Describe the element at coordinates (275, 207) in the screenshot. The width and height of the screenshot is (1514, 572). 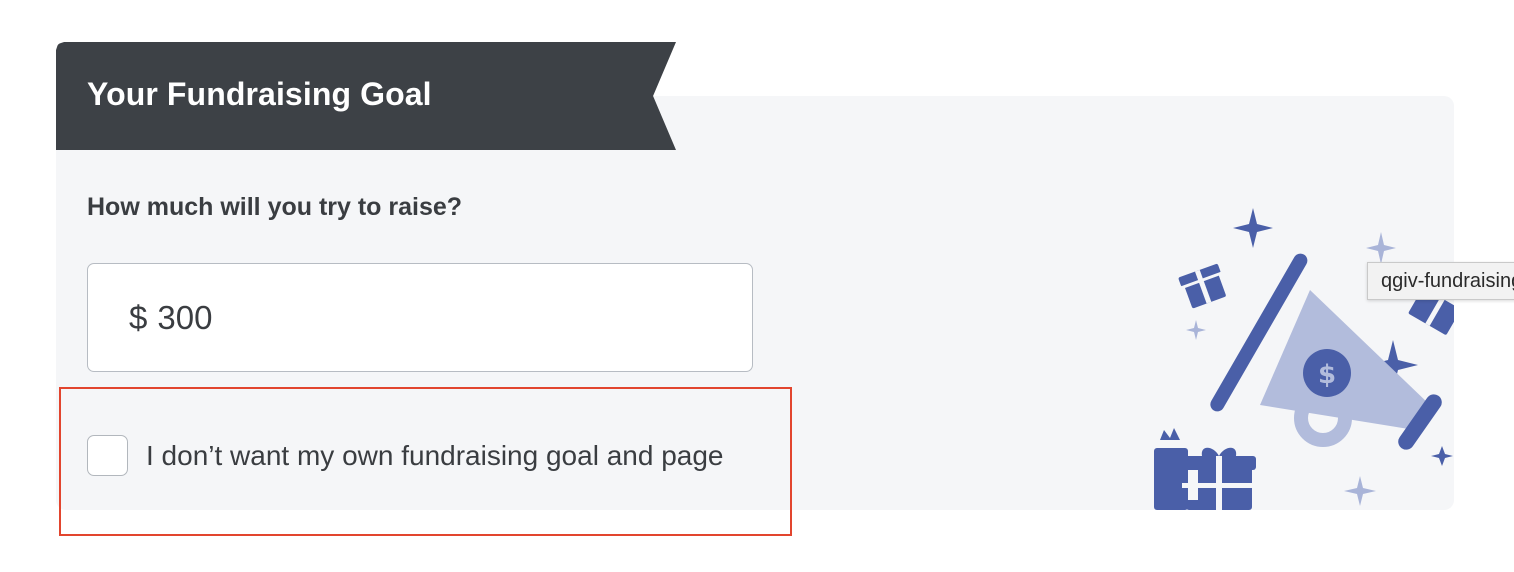
I see `goal-question-label: How much will you try to raise?` at that location.